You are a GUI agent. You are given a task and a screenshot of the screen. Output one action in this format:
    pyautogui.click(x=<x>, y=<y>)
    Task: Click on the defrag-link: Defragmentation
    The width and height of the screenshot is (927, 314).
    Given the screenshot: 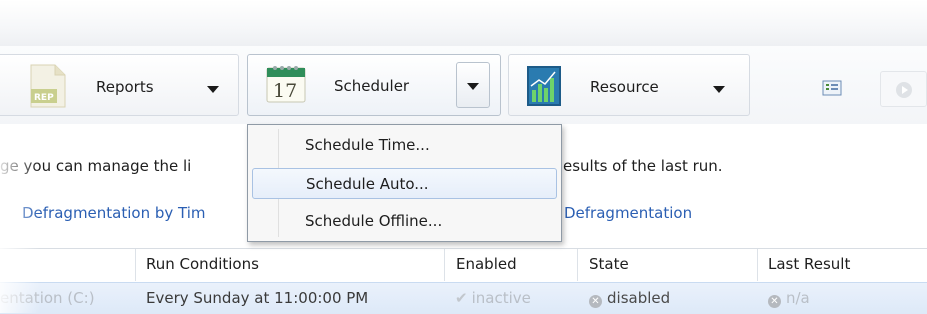 What is the action you would take?
    pyautogui.click(x=628, y=213)
    